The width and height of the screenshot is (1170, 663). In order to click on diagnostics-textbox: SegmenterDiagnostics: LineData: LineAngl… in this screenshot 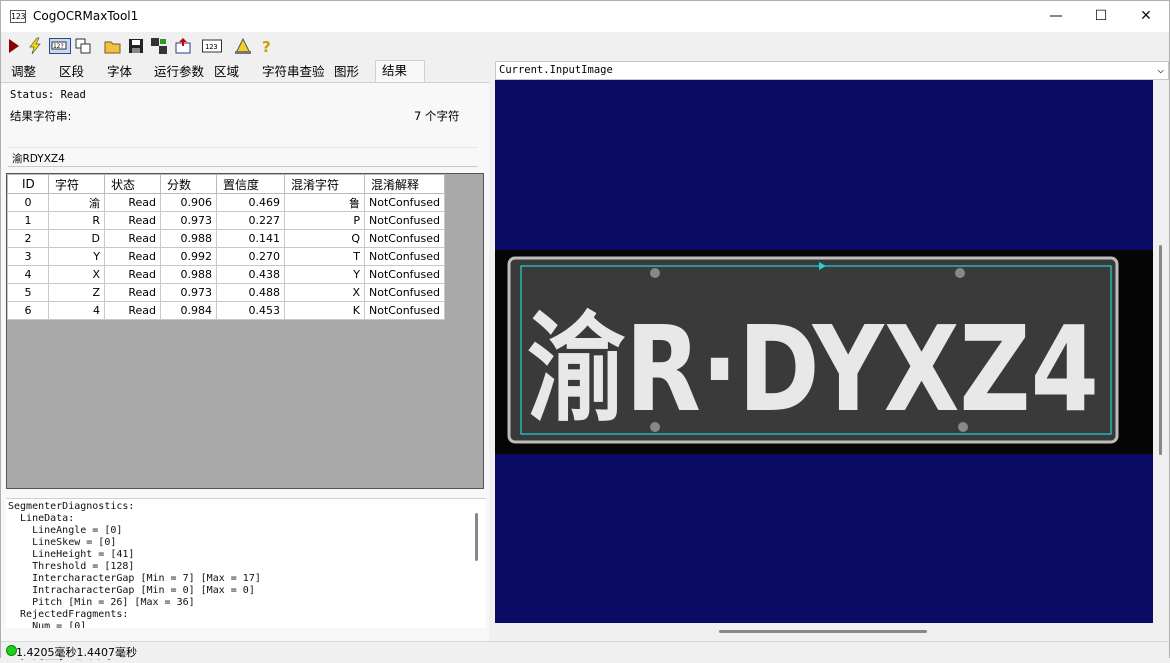, I will do `click(246, 563)`.